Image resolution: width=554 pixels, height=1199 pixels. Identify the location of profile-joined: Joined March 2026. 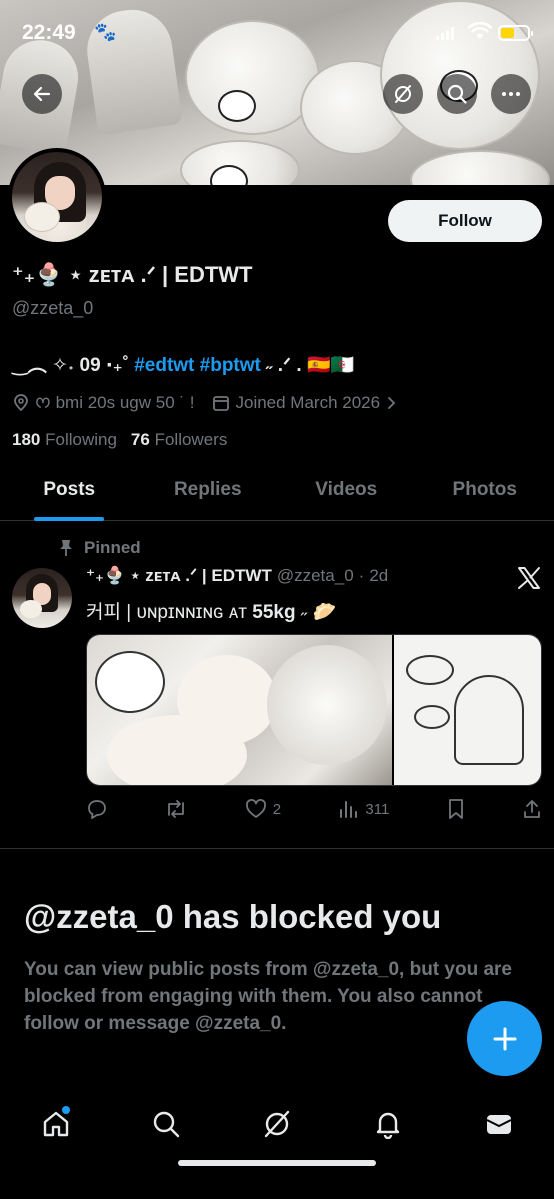
(304, 403).